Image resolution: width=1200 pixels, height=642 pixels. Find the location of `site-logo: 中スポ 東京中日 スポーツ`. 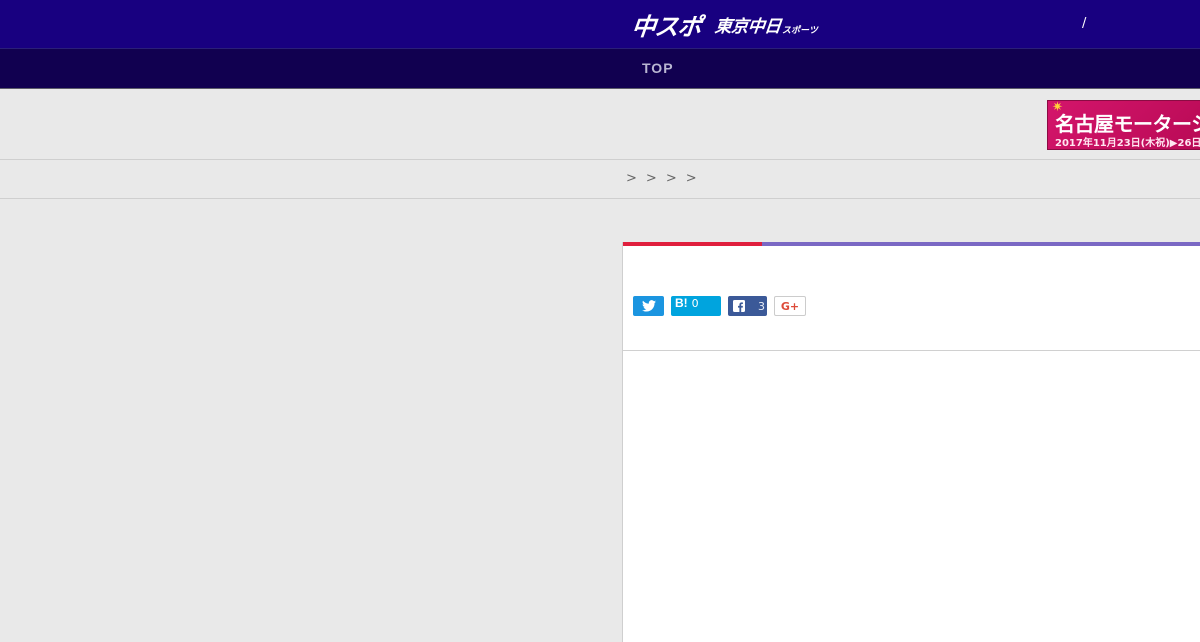

site-logo: 中スポ 東京中日 スポーツ is located at coordinates (724, 24).